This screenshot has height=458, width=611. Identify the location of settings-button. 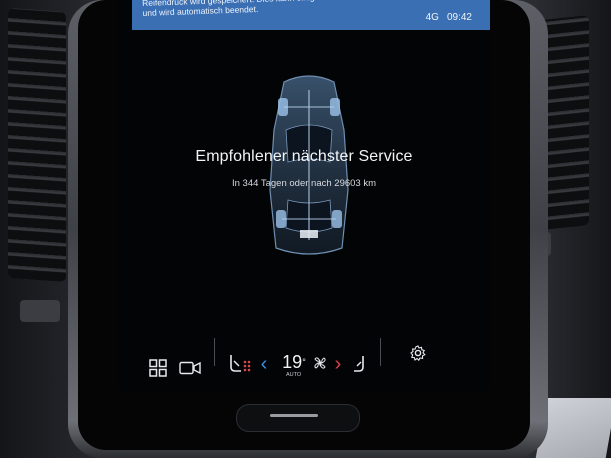
(418, 353).